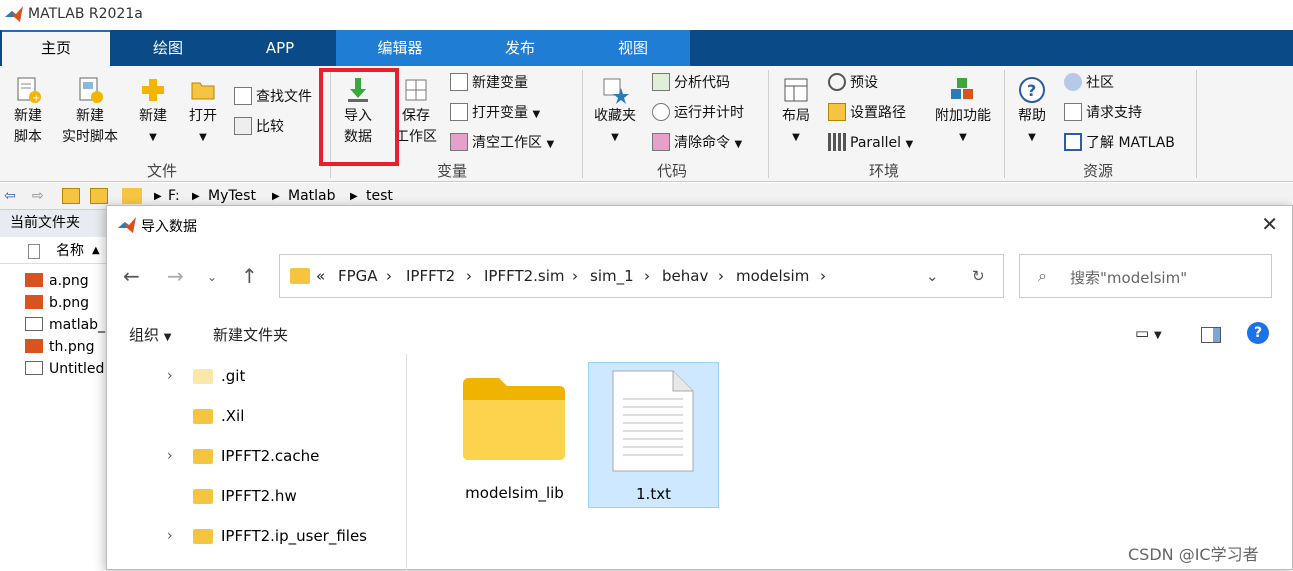  Describe the element at coordinates (1258, 333) in the screenshot. I see `help-icon: ?` at that location.